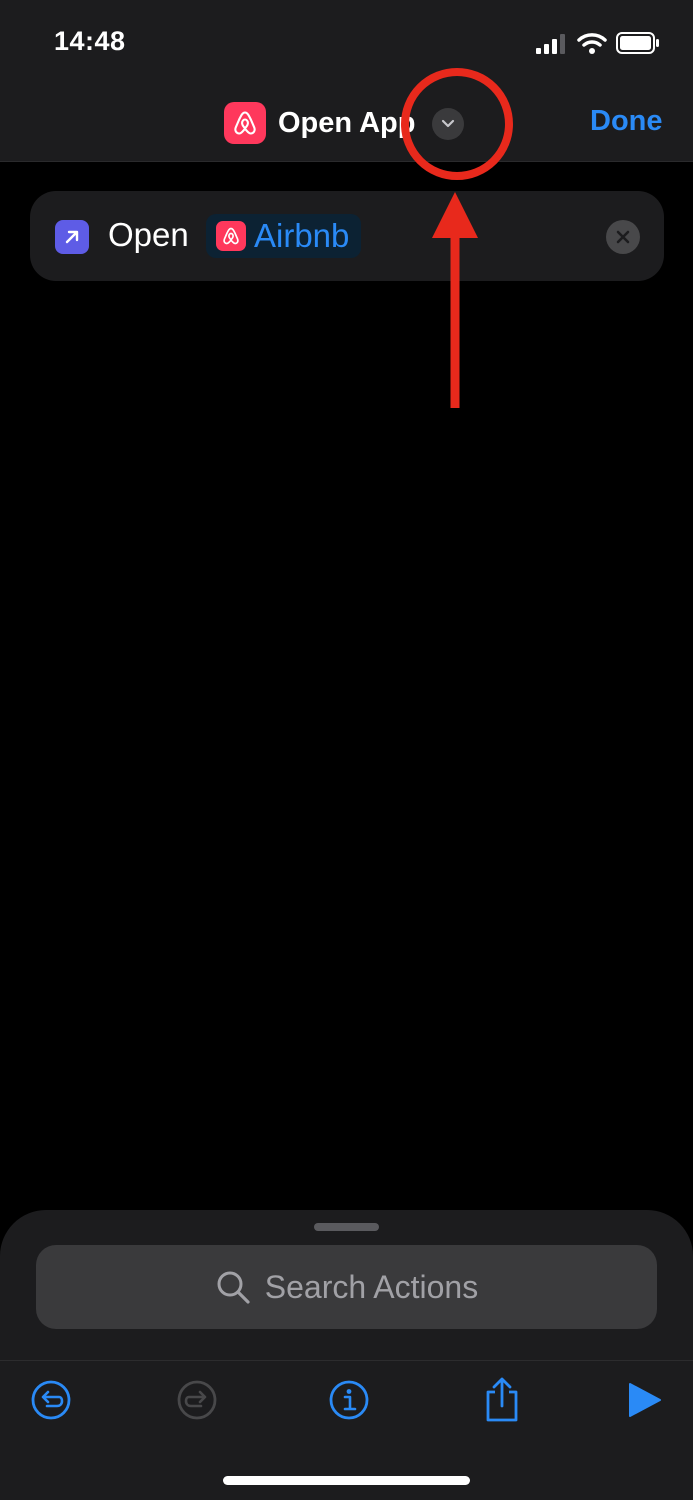 Image resolution: width=693 pixels, height=1500 pixels. Describe the element at coordinates (637, 43) in the screenshot. I see `battery-icon` at that location.